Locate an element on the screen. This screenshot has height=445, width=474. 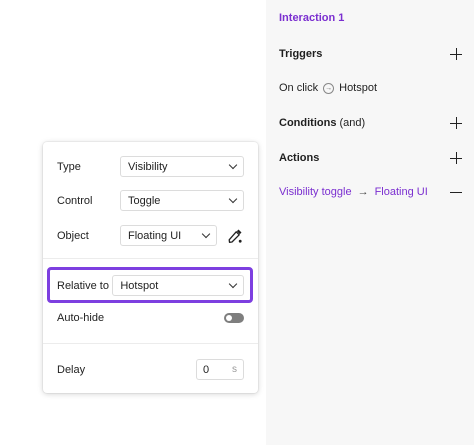
object-row: Object Floating UI is located at coordinates (150, 235).